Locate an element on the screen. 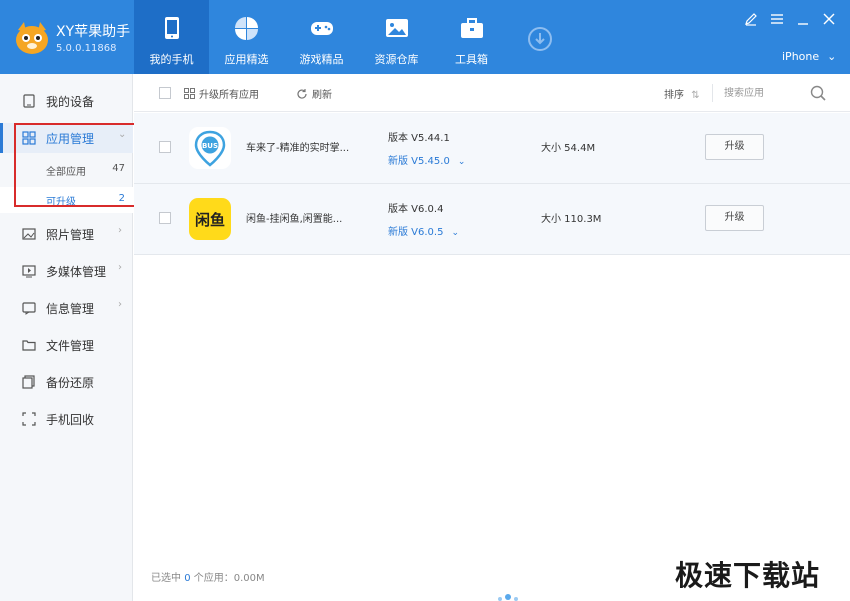 The height and width of the screenshot is (601, 850). tab-label: 应用精选 is located at coordinates (246, 59).